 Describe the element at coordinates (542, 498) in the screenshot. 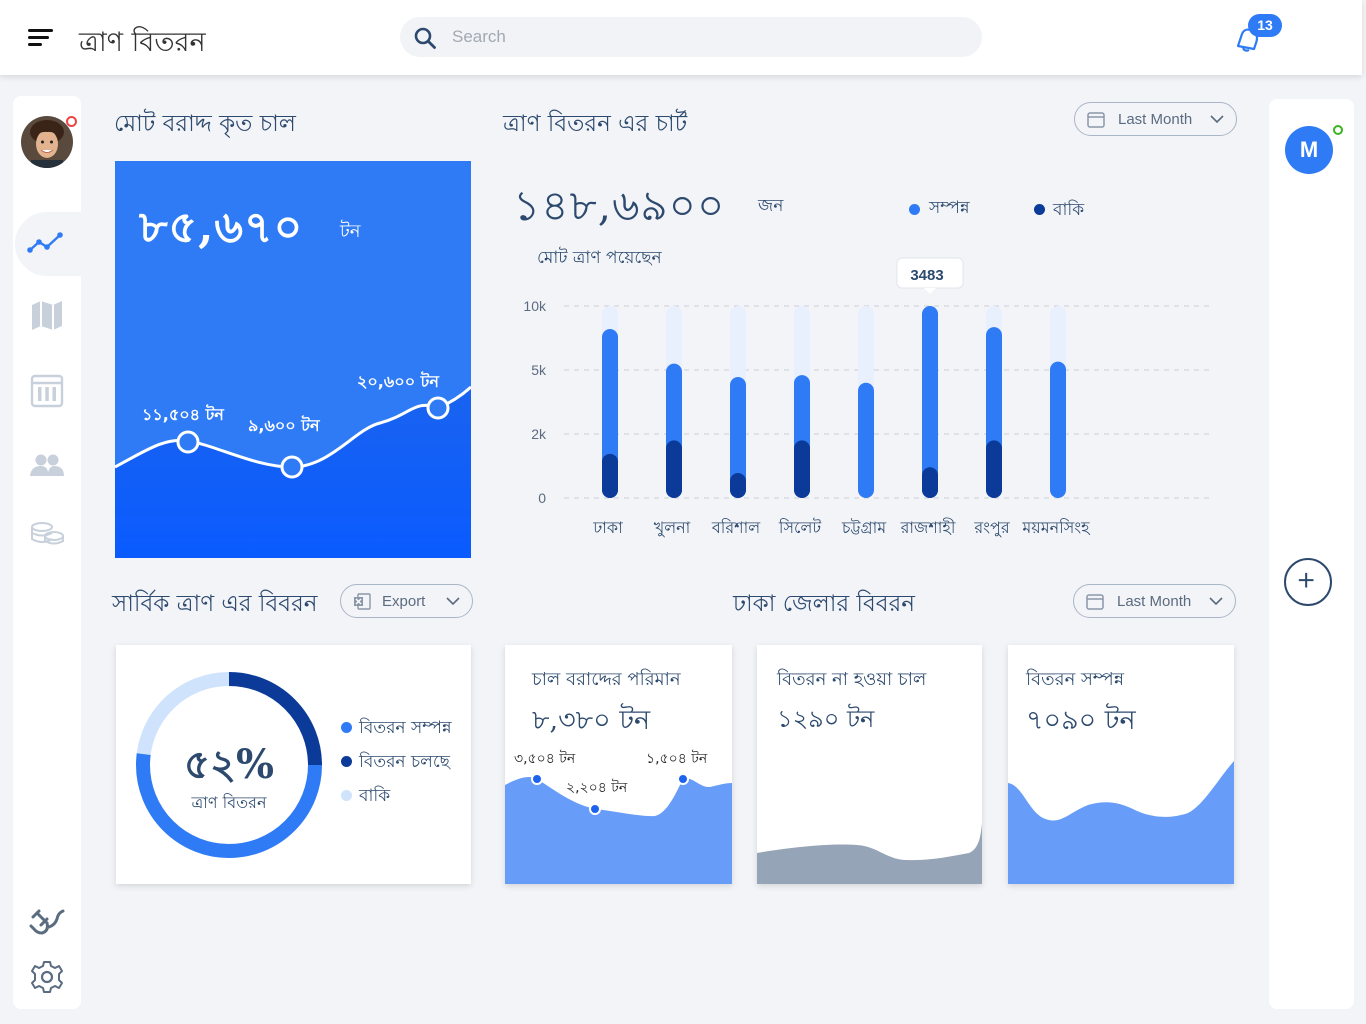

I see `y-tick-label: 0` at that location.